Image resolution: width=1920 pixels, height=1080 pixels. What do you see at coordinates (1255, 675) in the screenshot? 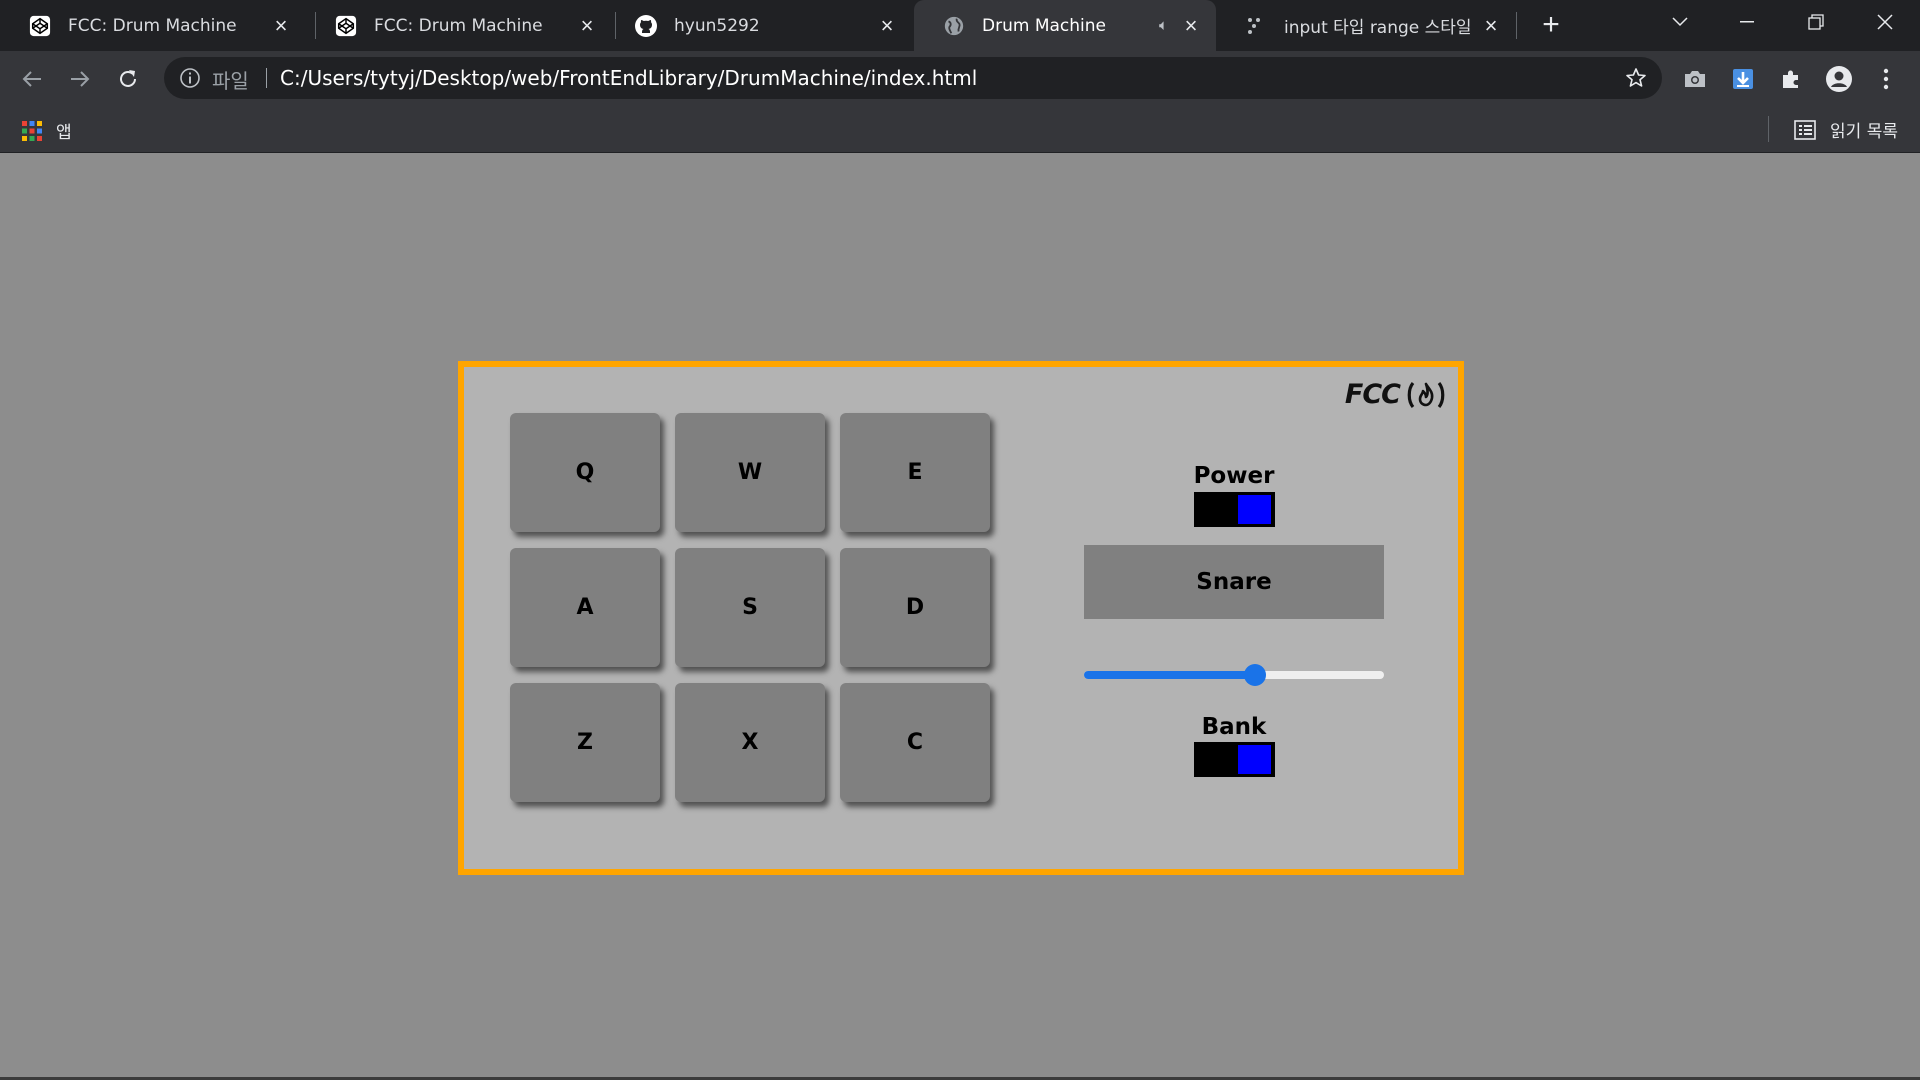
I see `volume-thumb` at bounding box center [1255, 675].